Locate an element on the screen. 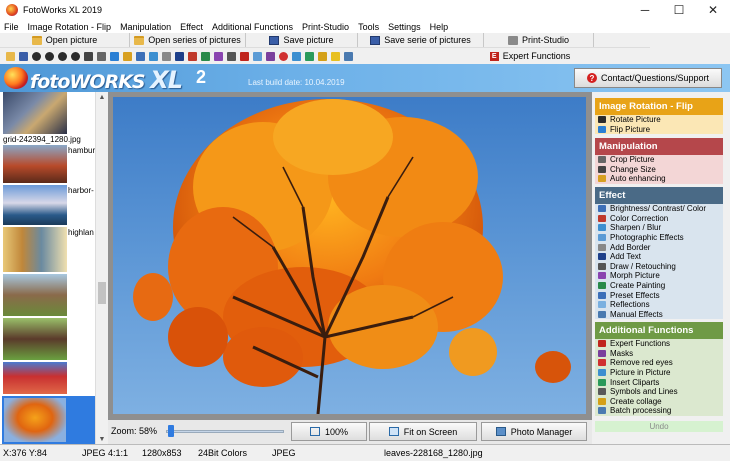 The height and width of the screenshot is (461, 730). batch-processing-item: Batch processing is located at coordinates (659, 411).